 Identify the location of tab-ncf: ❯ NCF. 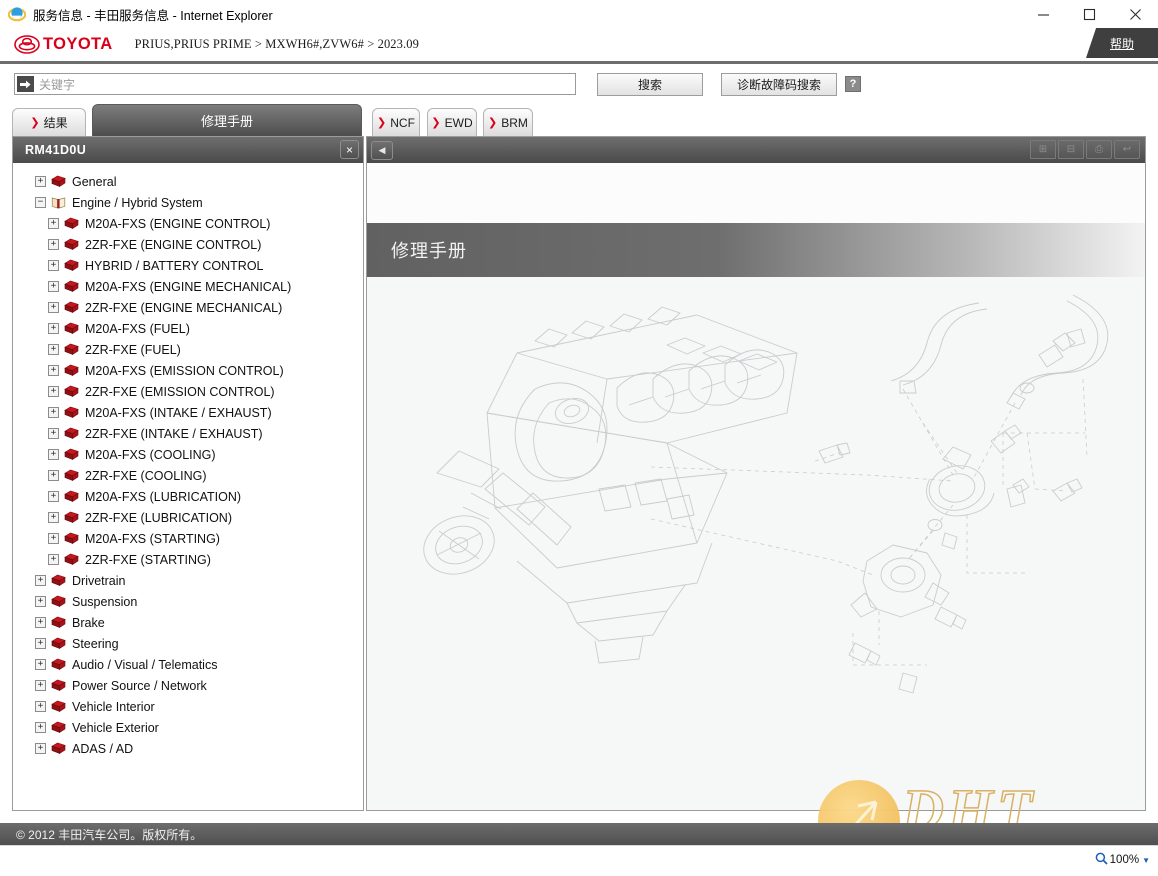
(396, 122).